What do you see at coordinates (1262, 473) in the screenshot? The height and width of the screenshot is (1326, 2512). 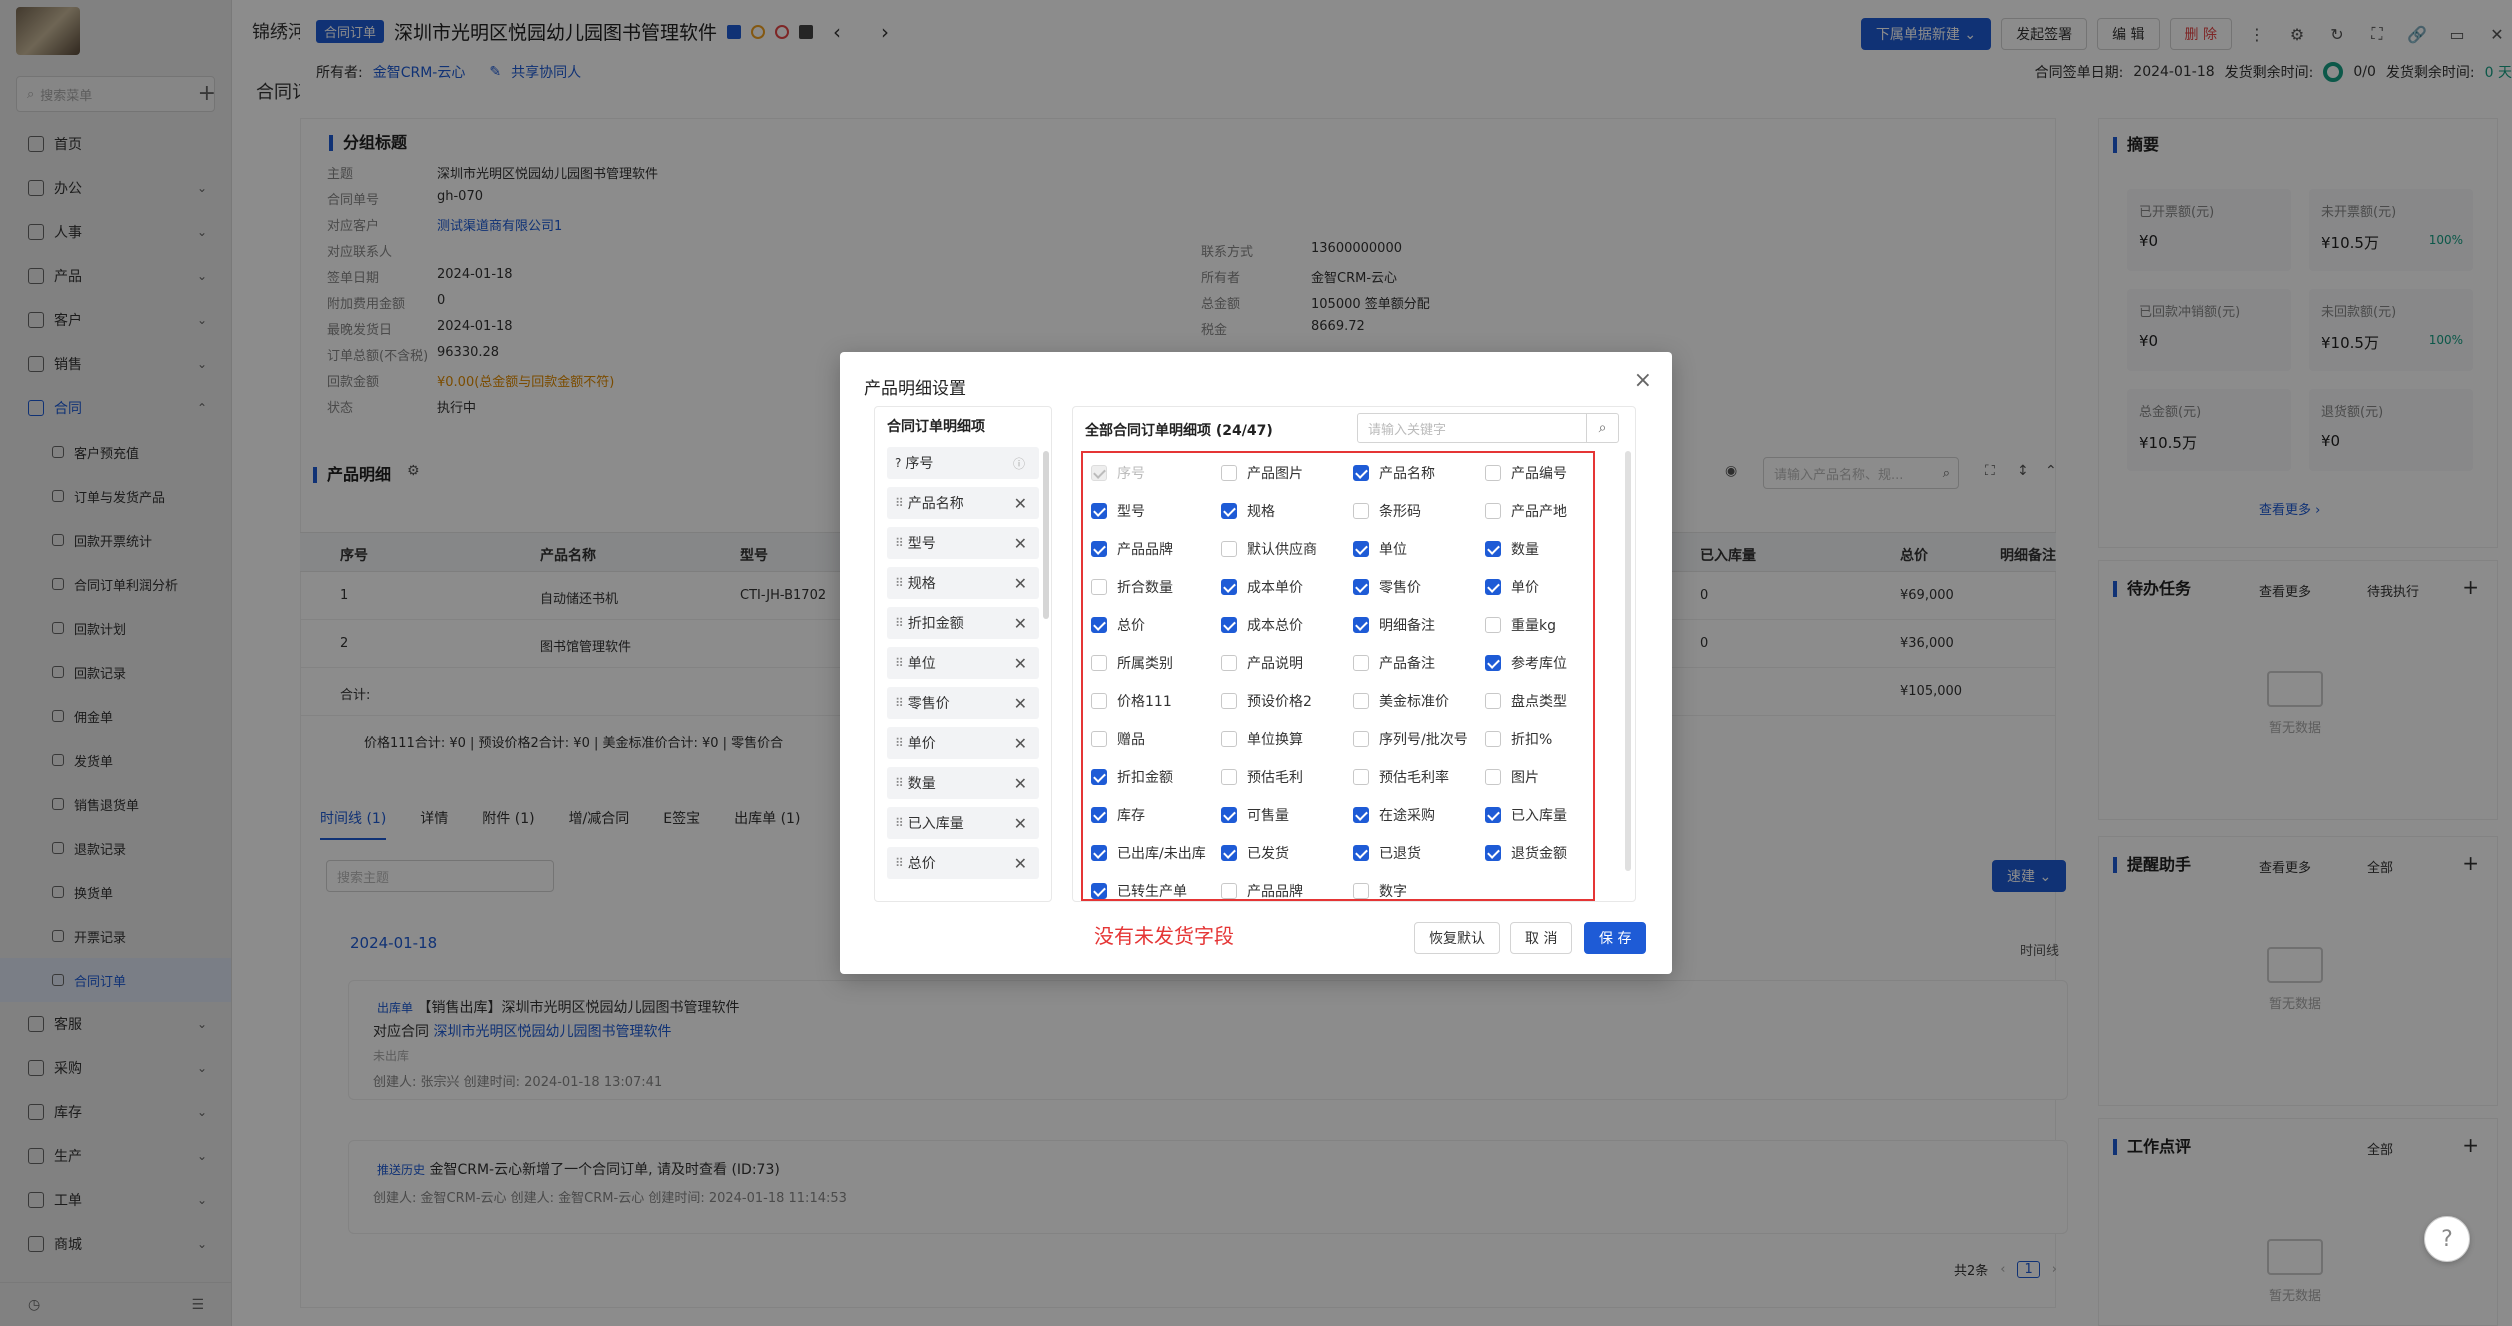 I see `field-option: 产品图片` at bounding box center [1262, 473].